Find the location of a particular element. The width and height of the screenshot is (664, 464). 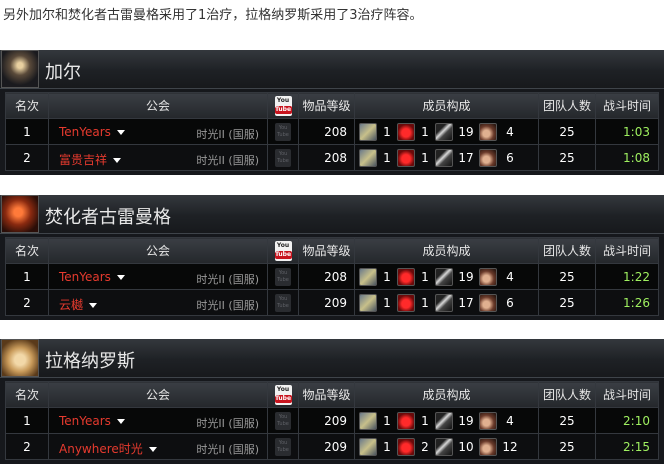

guild-name: 富贵吉祥 is located at coordinates (83, 160).